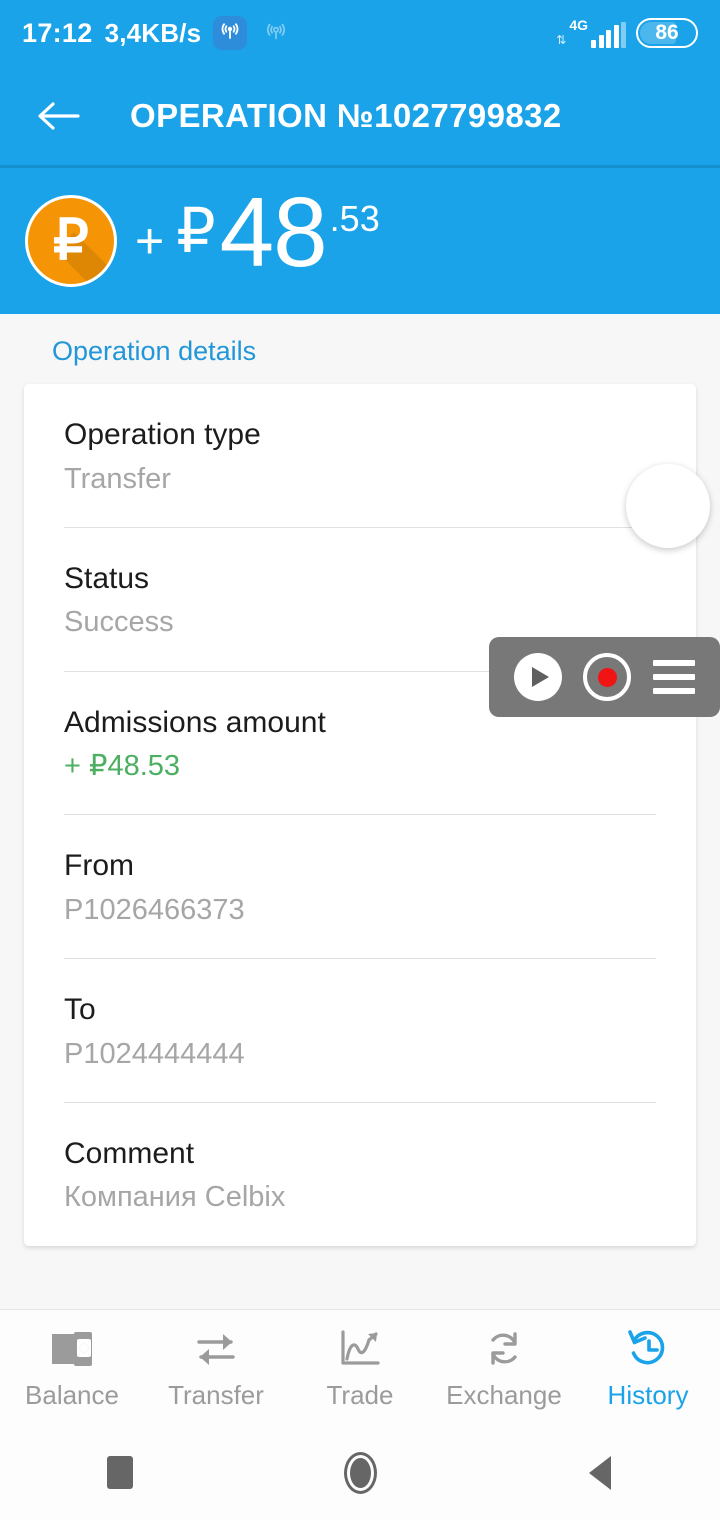 The height and width of the screenshot is (1520, 720). Describe the element at coordinates (154, 1053) in the screenshot. I see `detail-row-value: P1024444444` at that location.